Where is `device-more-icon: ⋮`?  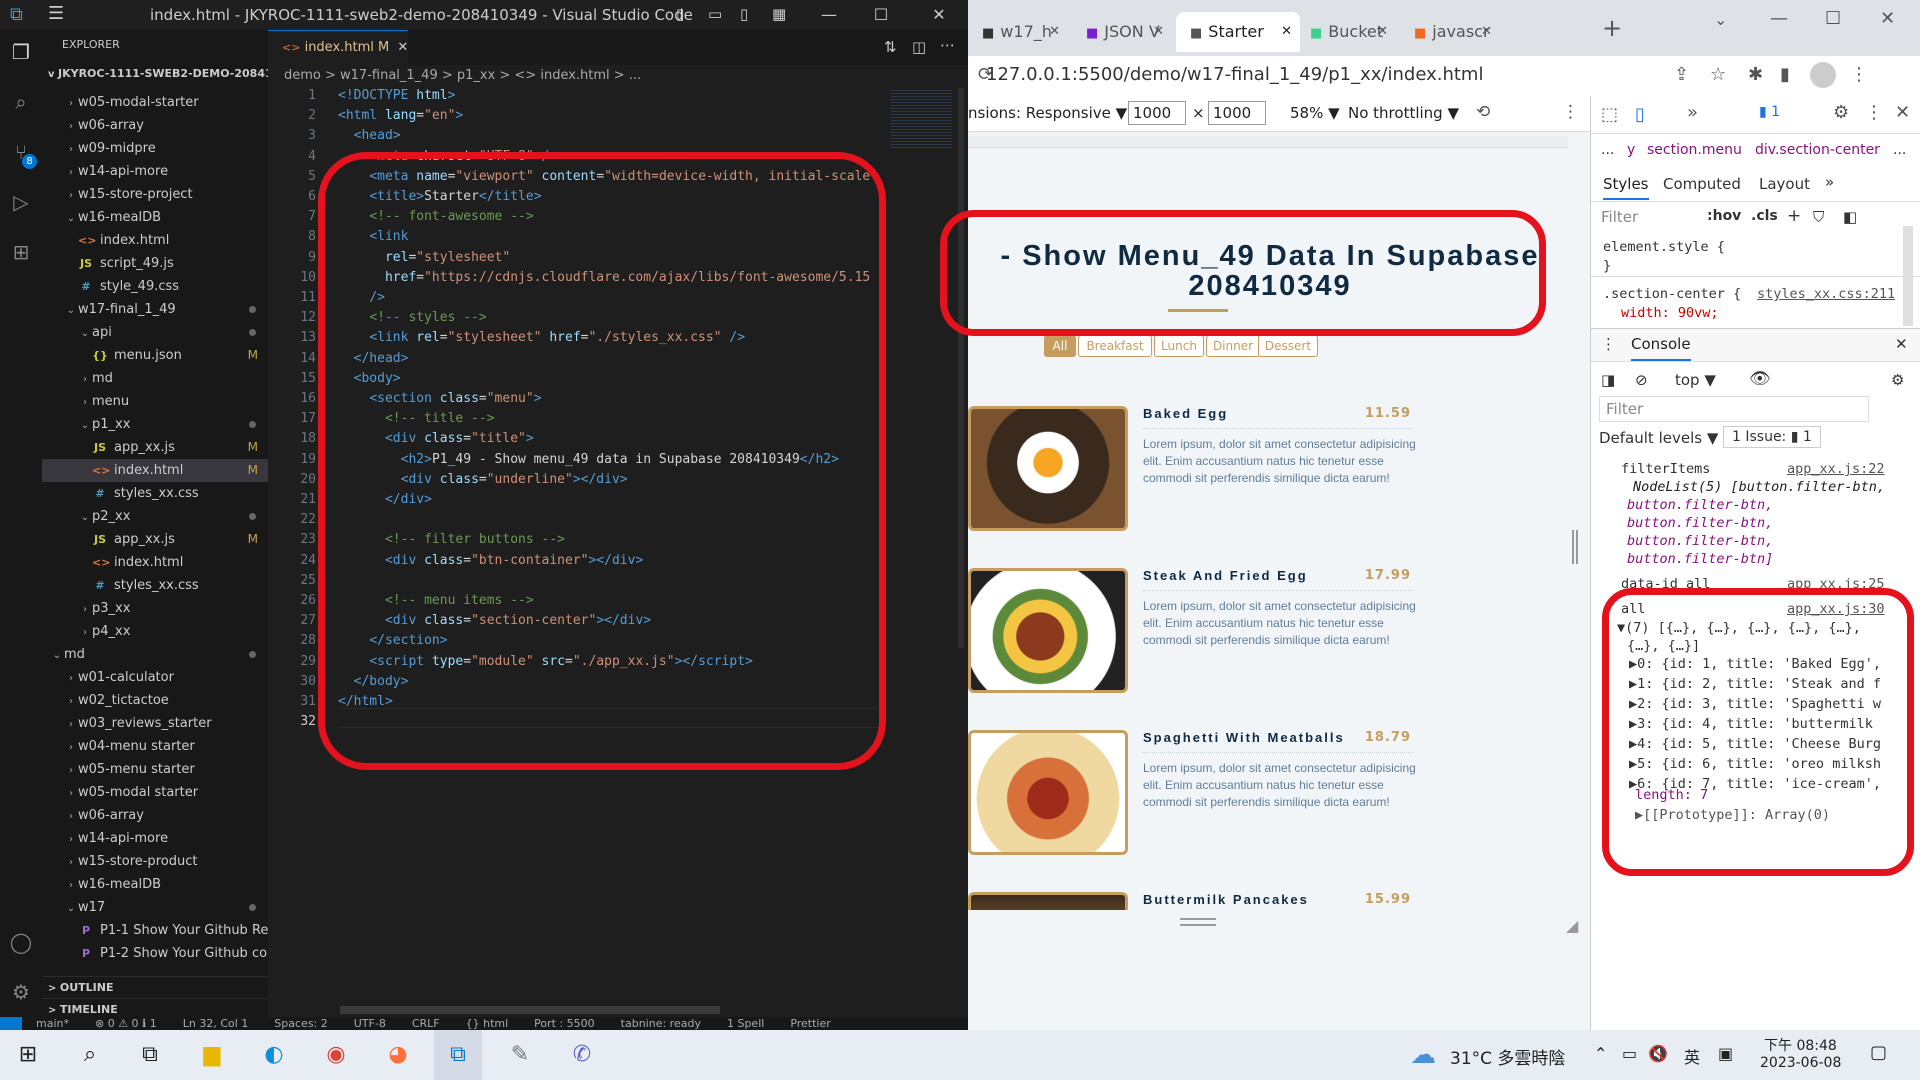 device-more-icon: ⋮ is located at coordinates (1570, 112).